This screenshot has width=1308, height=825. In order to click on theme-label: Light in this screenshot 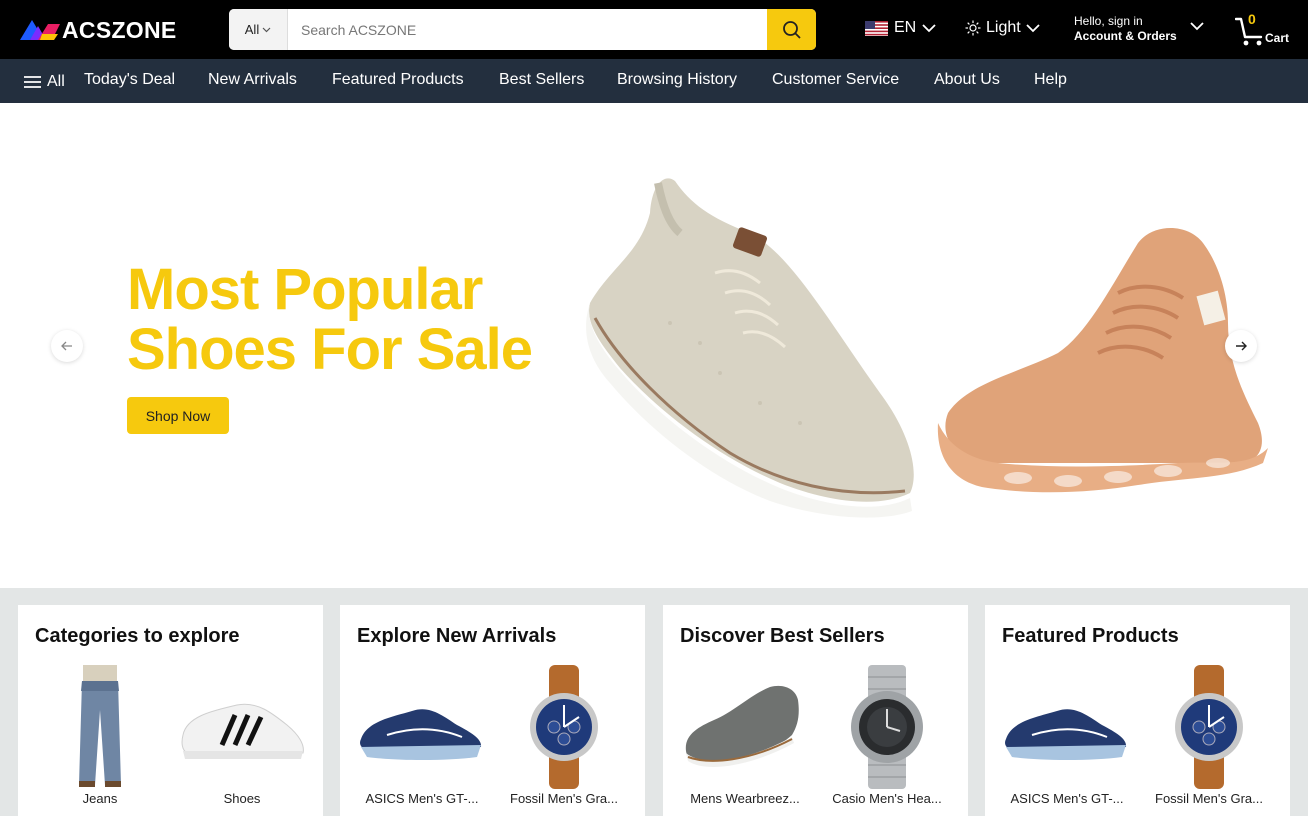, I will do `click(1003, 27)`.